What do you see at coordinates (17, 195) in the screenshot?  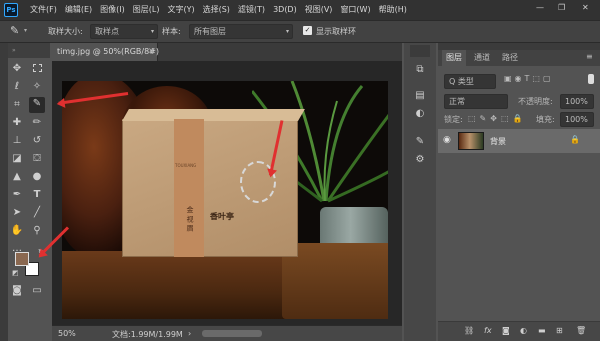 I see `pen-tool-icon: ✒` at bounding box center [17, 195].